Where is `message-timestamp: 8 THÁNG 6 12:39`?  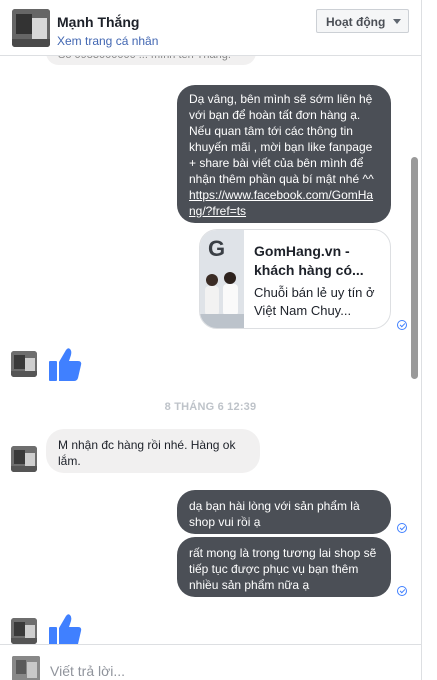
message-timestamp: 8 THÁNG 6 12:39 is located at coordinates (210, 407).